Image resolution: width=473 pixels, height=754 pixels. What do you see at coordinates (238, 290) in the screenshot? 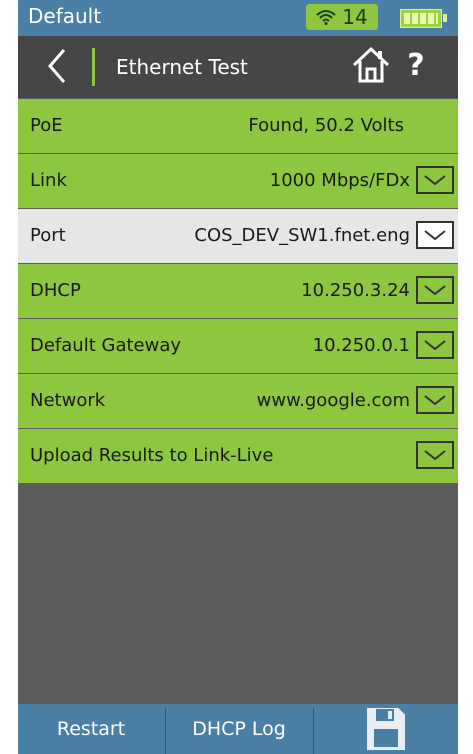
I see `row-dhcp: DHCP 10.250.3.24` at bounding box center [238, 290].